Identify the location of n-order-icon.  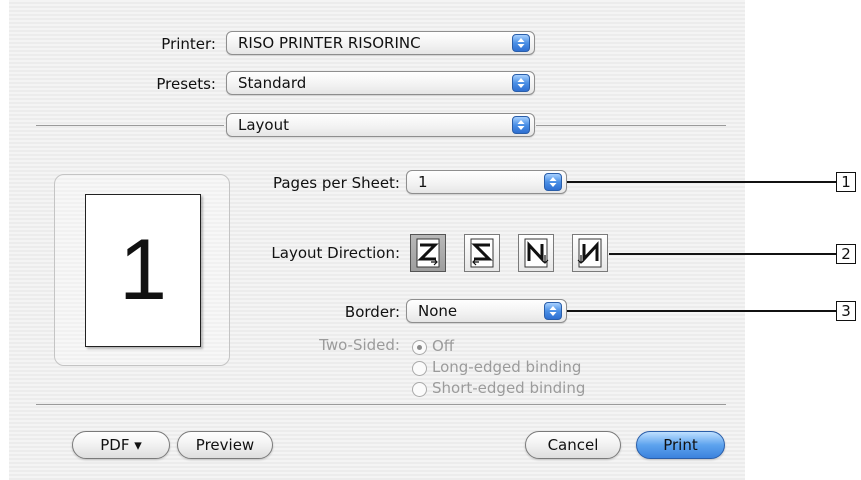
(536, 253).